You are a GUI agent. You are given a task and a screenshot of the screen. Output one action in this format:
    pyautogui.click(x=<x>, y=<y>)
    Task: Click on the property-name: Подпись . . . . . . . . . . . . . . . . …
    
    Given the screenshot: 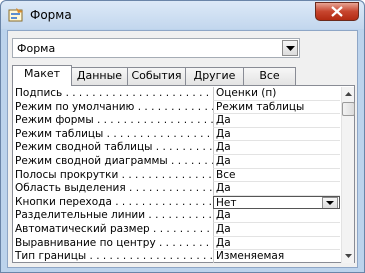 What is the action you would take?
    pyautogui.click(x=114, y=93)
    